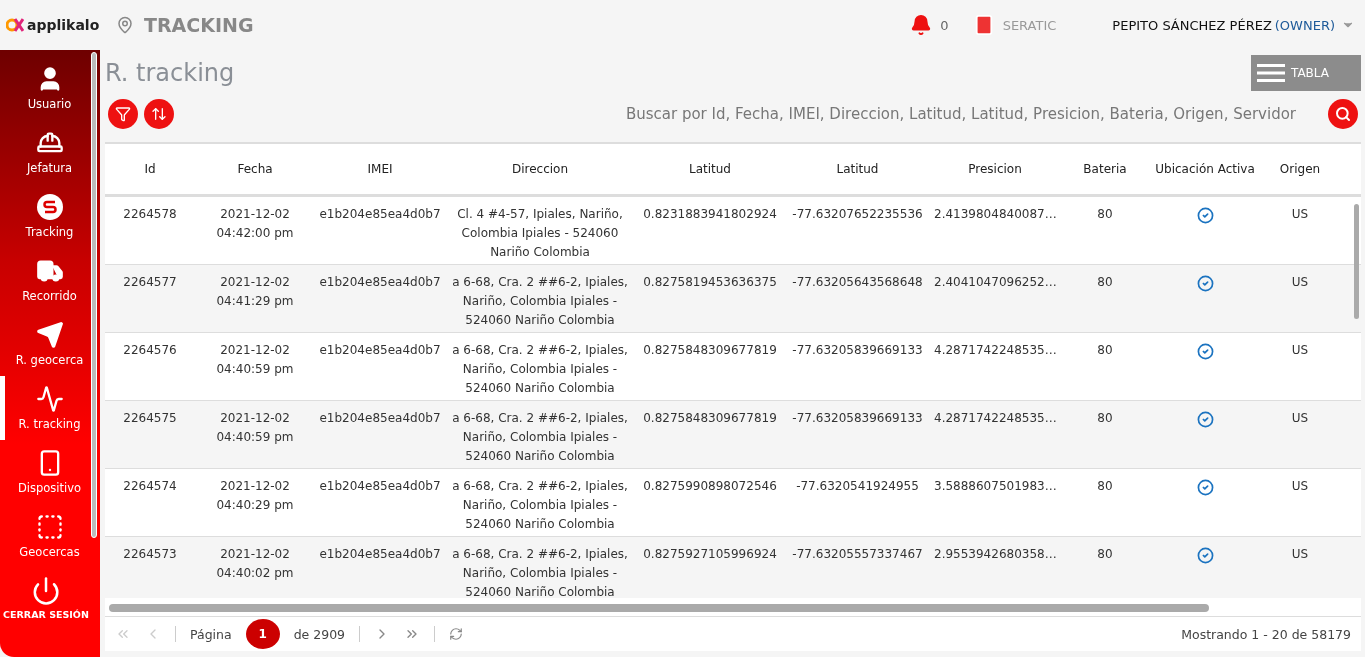 This screenshot has height=657, width=1365. Describe the element at coordinates (150, 283) in the screenshot. I see `table-cell-text: 2264577` at that location.